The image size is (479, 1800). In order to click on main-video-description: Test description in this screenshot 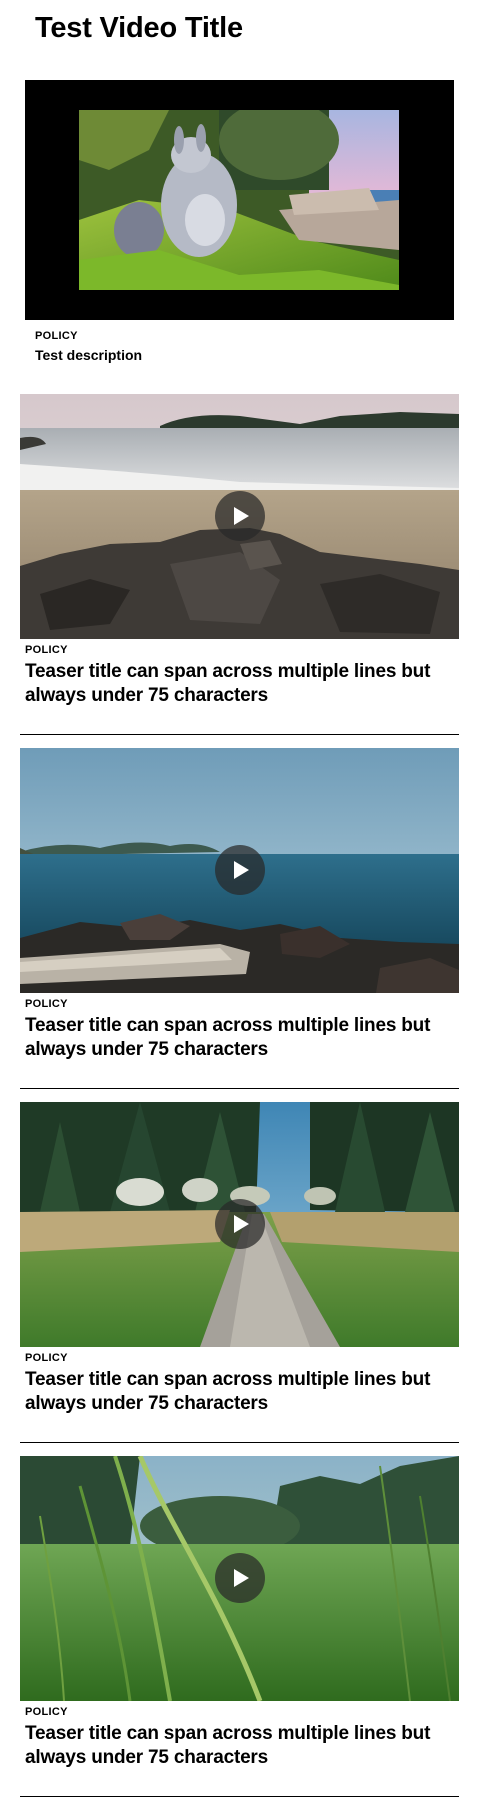, I will do `click(89, 355)`.